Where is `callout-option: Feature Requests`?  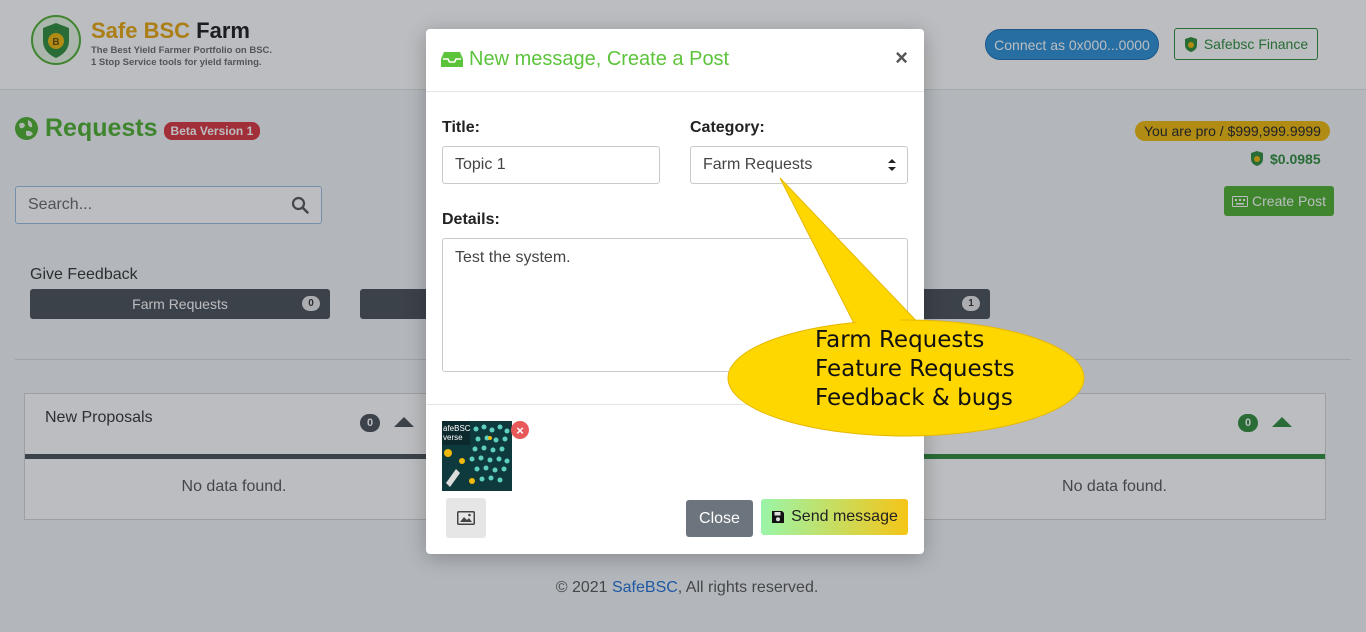 callout-option: Feature Requests is located at coordinates (915, 369).